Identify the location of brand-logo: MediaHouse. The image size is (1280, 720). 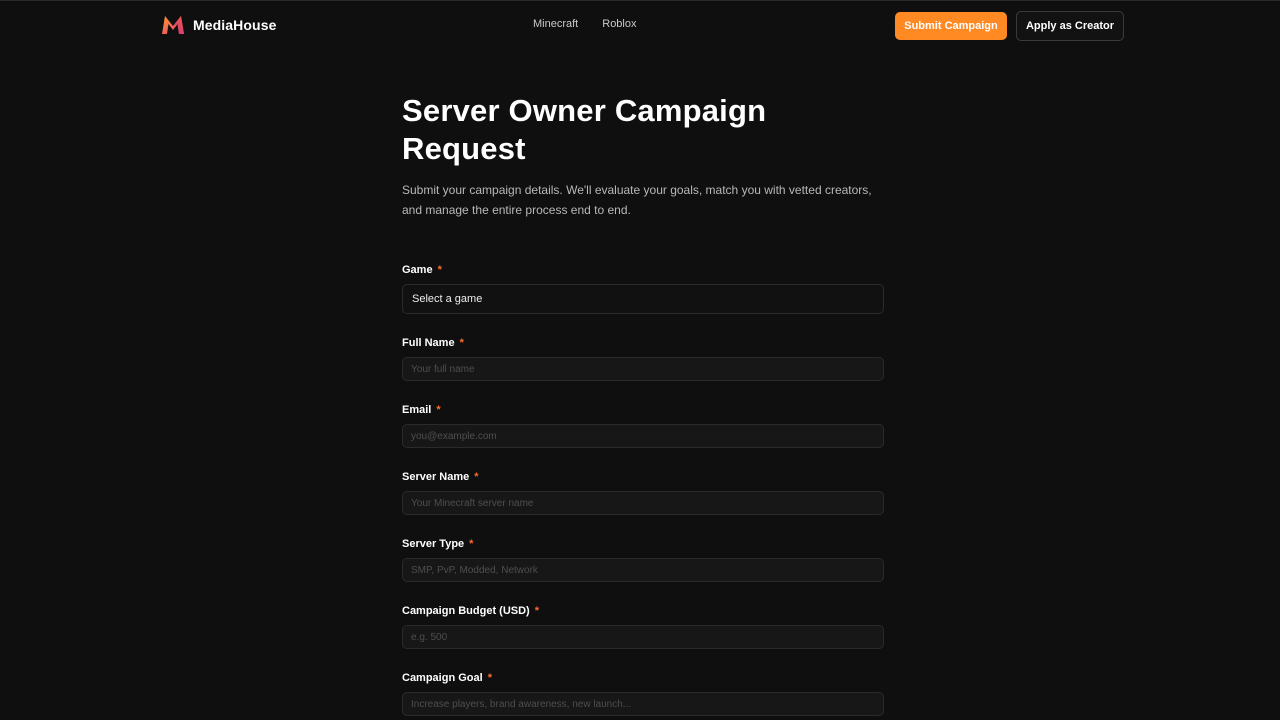
(218, 25).